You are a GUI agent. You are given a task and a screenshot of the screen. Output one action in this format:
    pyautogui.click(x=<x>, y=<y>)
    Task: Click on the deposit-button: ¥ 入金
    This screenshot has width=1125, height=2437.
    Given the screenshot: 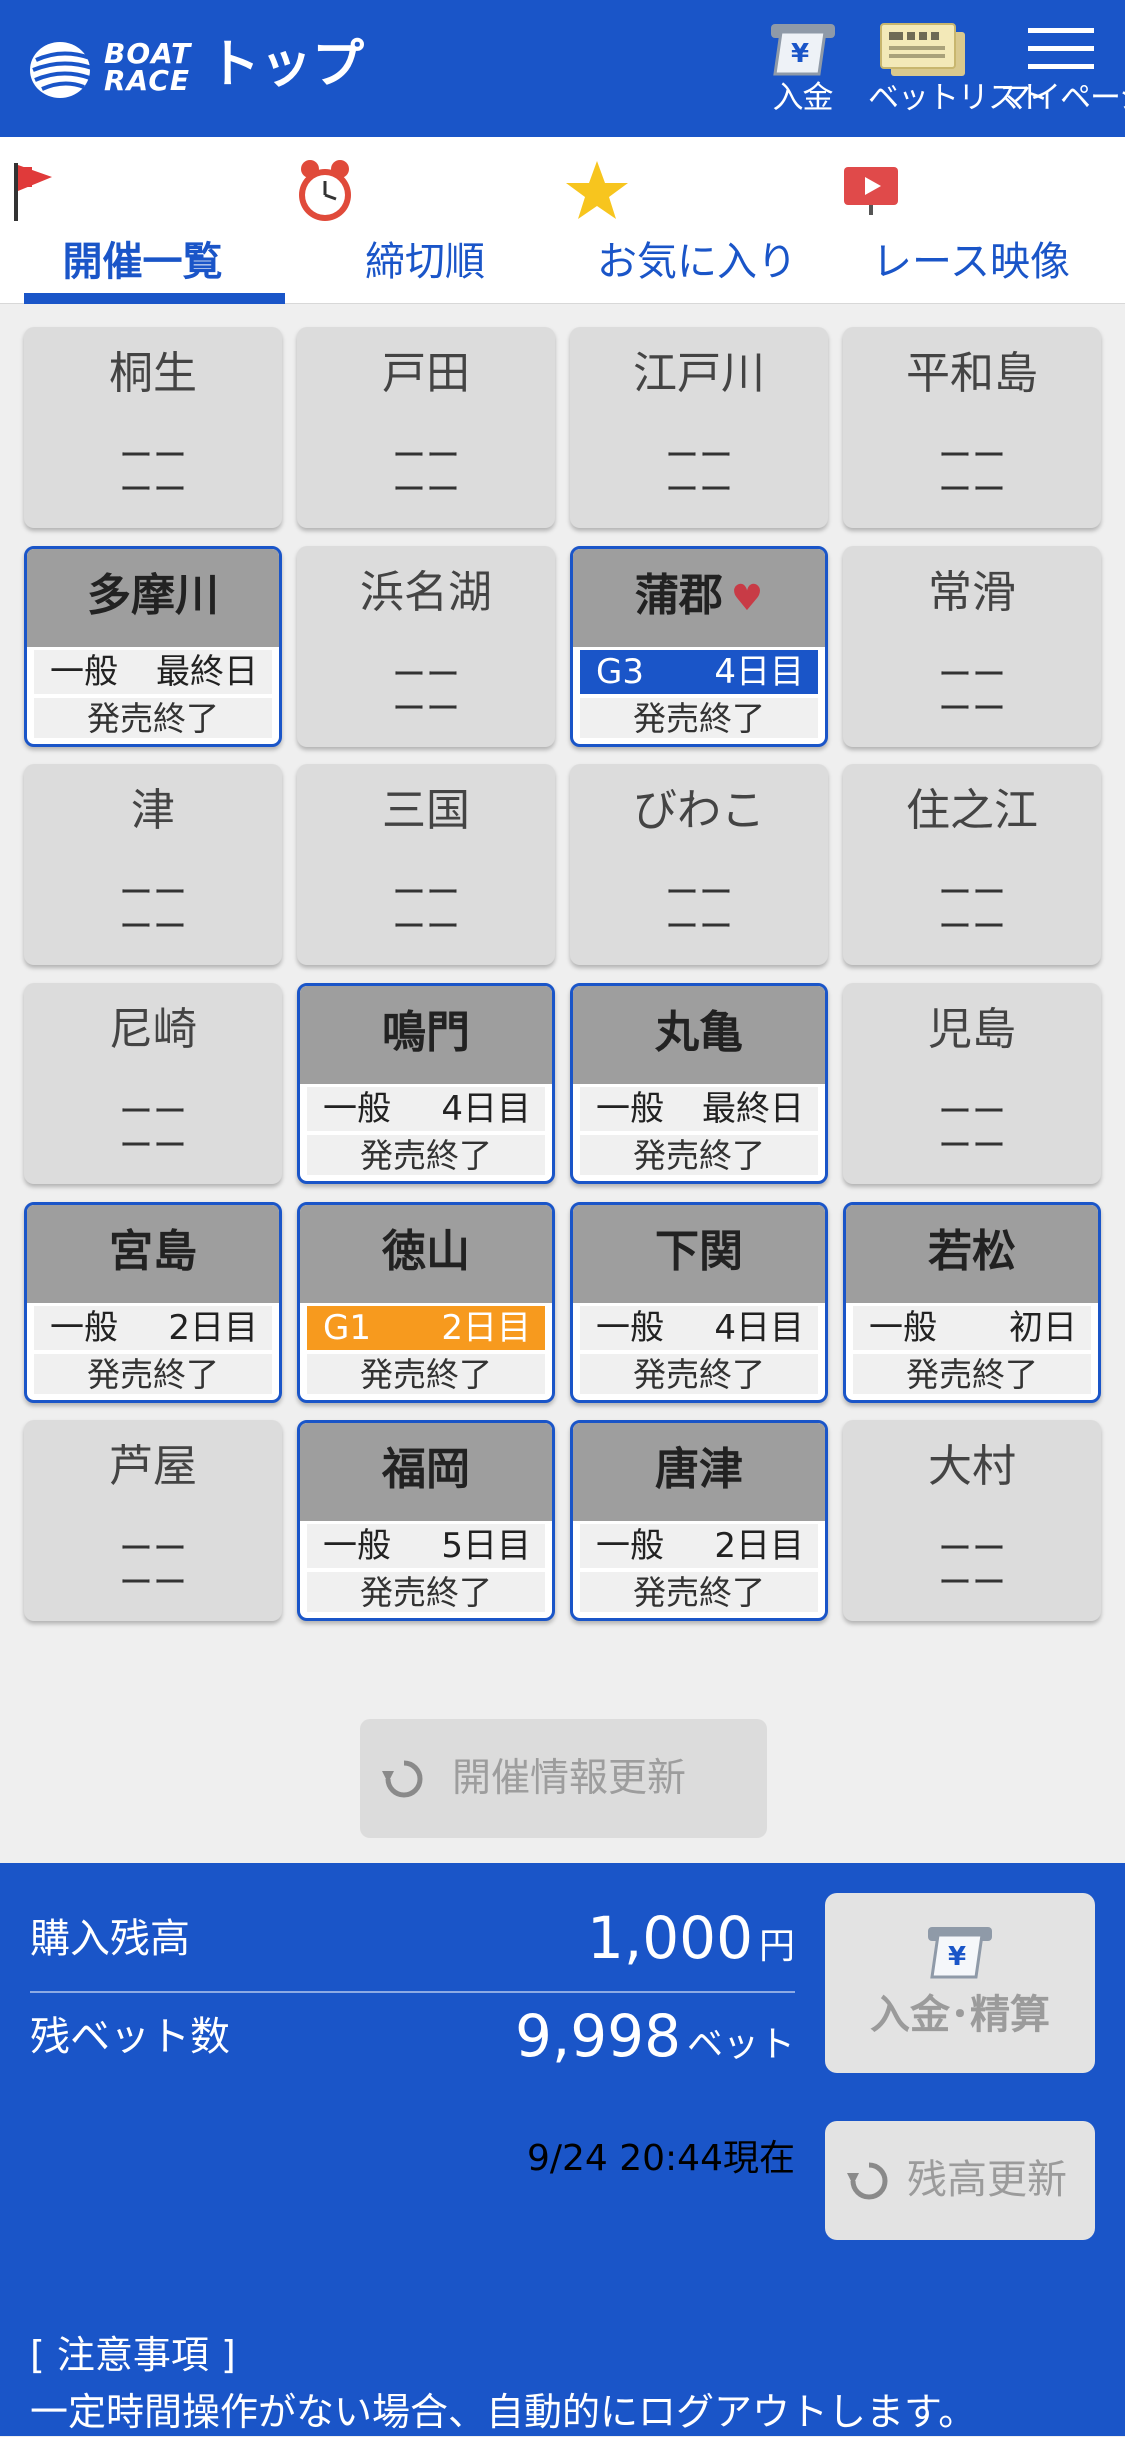 What is the action you would take?
    pyautogui.click(x=802, y=73)
    